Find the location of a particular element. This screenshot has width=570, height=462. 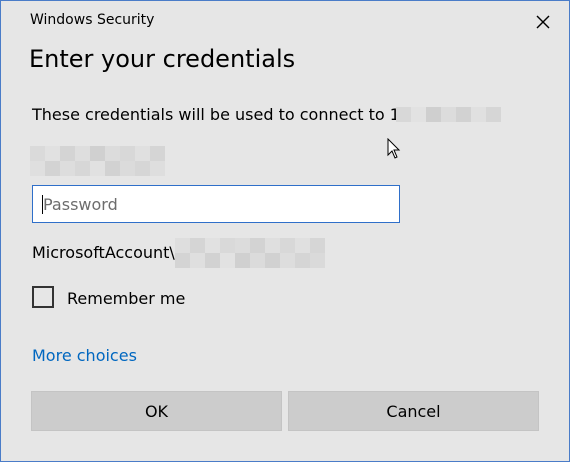

remember-me-label: Remember me is located at coordinates (126, 298).